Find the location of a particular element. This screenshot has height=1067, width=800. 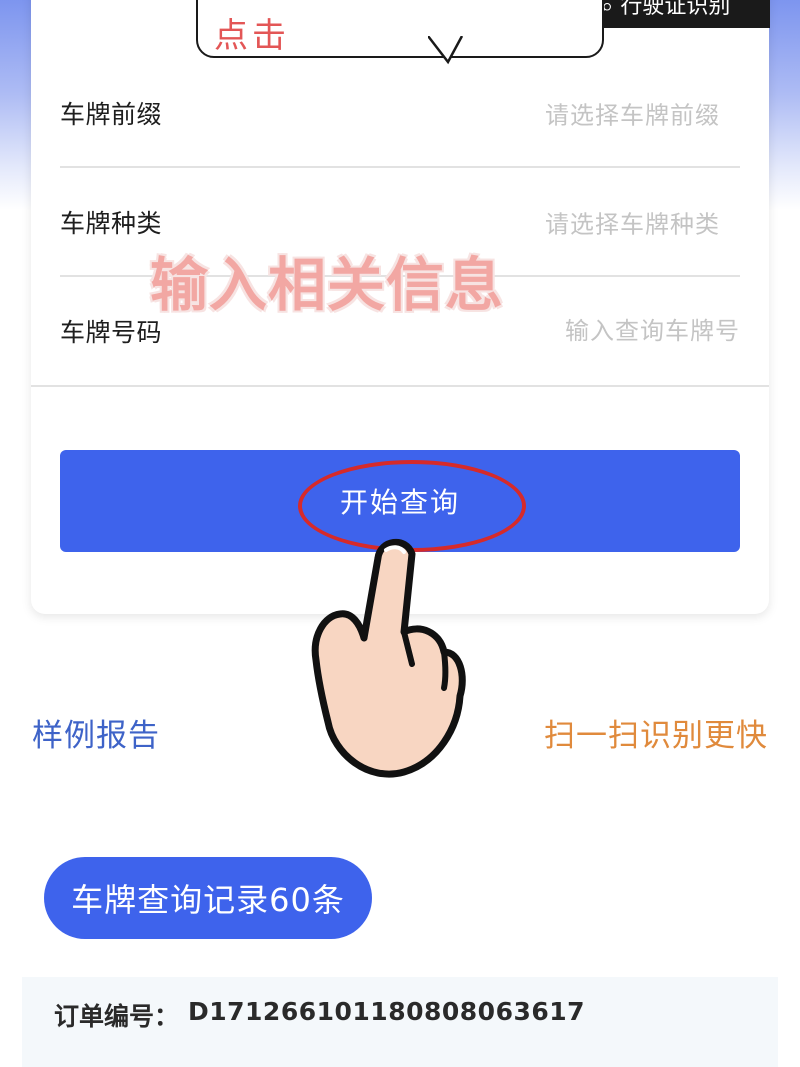

plate-prefix-label: 车牌前缀 is located at coordinates (111, 114).